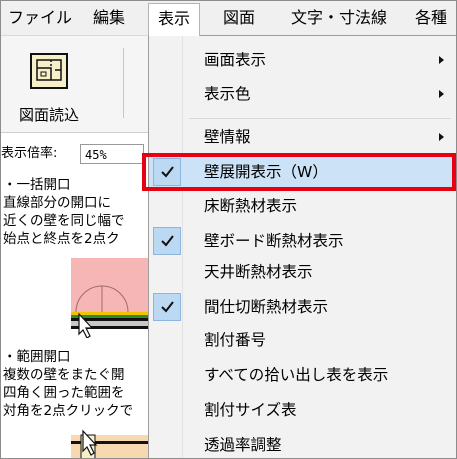 The height and width of the screenshot is (459, 457). What do you see at coordinates (49, 74) in the screenshot?
I see `drawing-import-icon` at bounding box center [49, 74].